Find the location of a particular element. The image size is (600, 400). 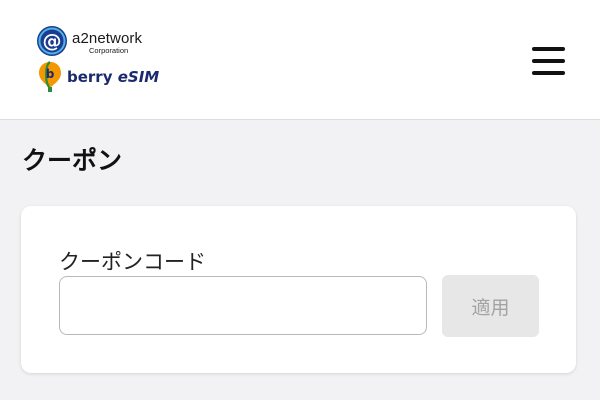

apply-button: 適用 is located at coordinates (490, 306).